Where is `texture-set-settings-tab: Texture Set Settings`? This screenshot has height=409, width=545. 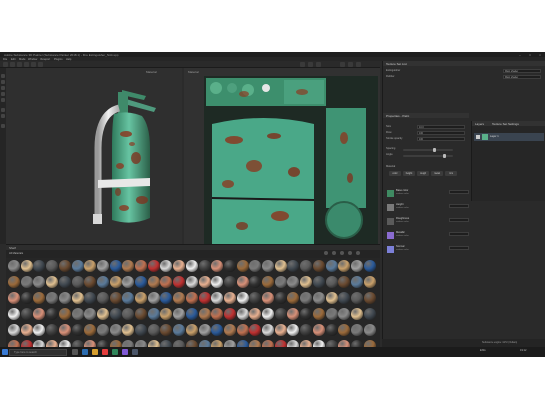
texture-set-settings-tab: Texture Set Settings is located at coordinates (505, 124).